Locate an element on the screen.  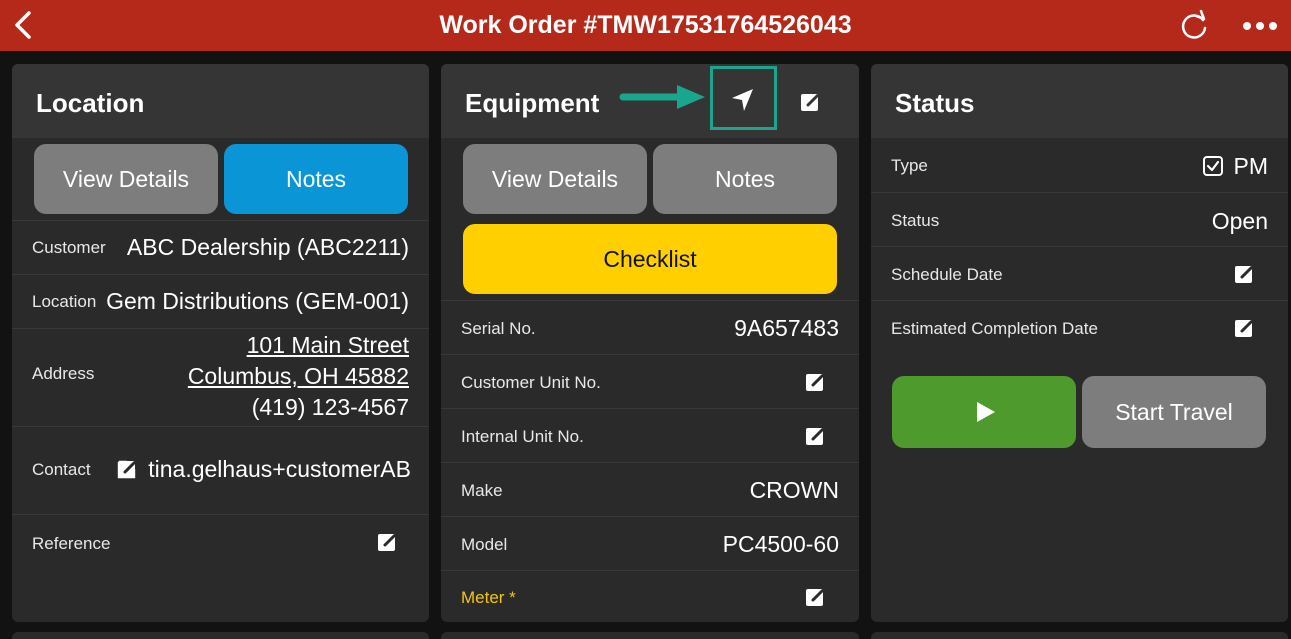
start-travel-button: Start Travel is located at coordinates (1174, 412).